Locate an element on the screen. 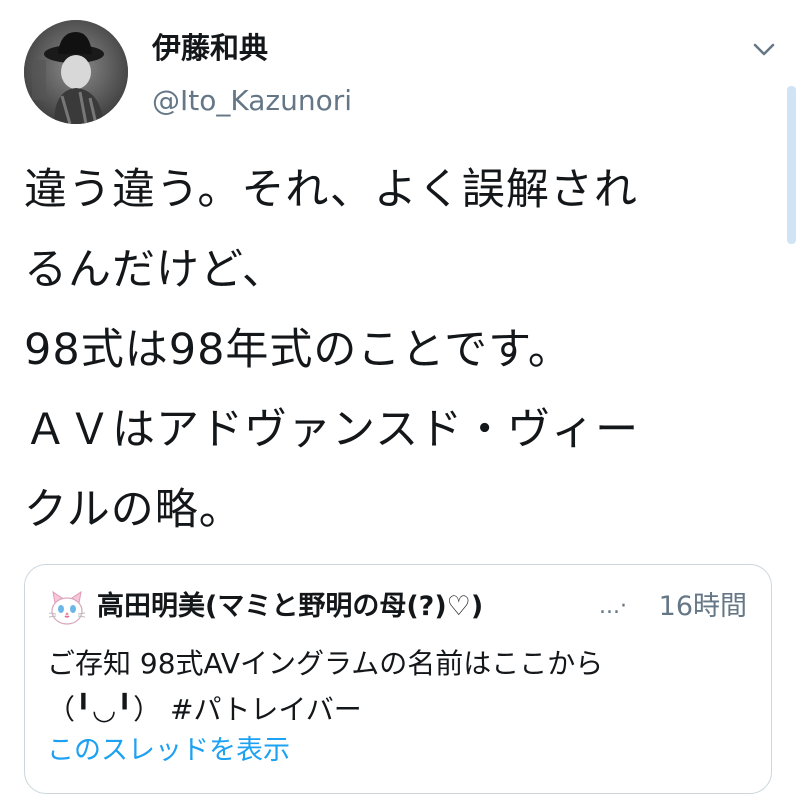 This screenshot has height=802, width=796. chevron-down-icon is located at coordinates (764, 50).